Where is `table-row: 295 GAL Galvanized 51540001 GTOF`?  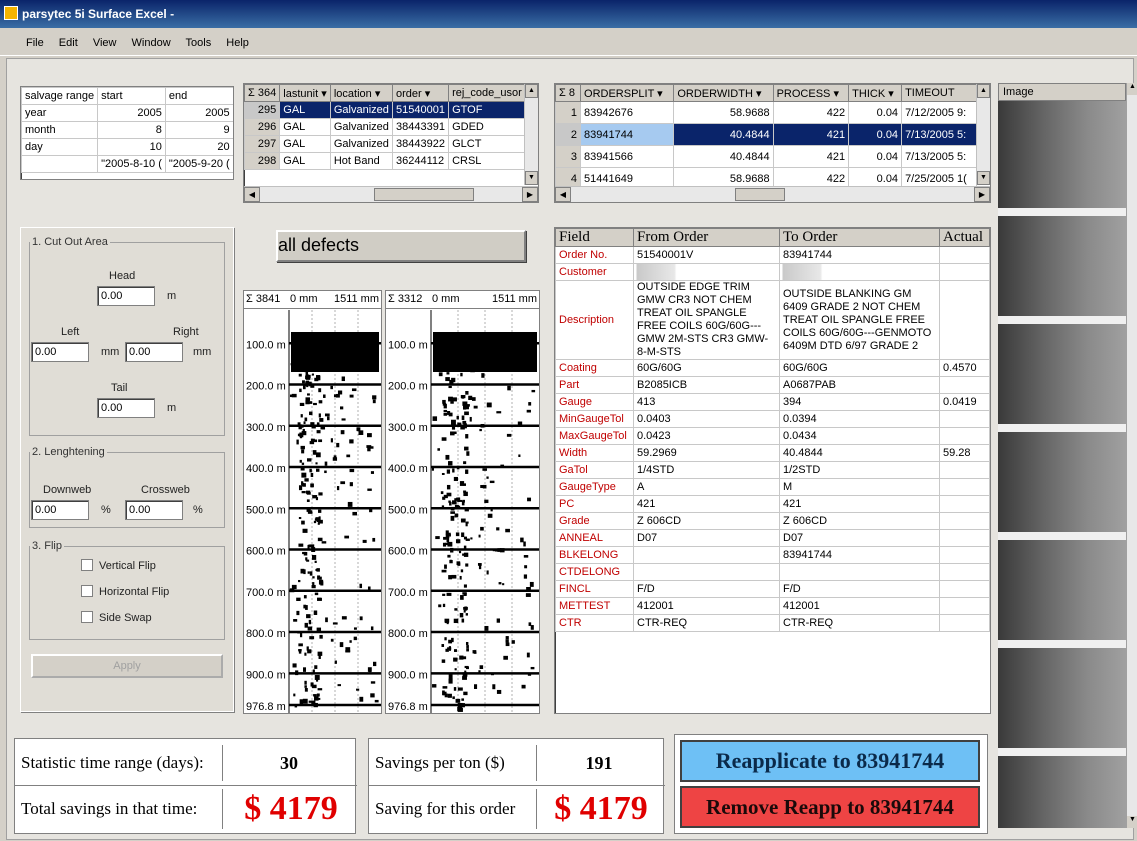
table-row: 295 GAL Galvanized 51540001 GTOF is located at coordinates (385, 110).